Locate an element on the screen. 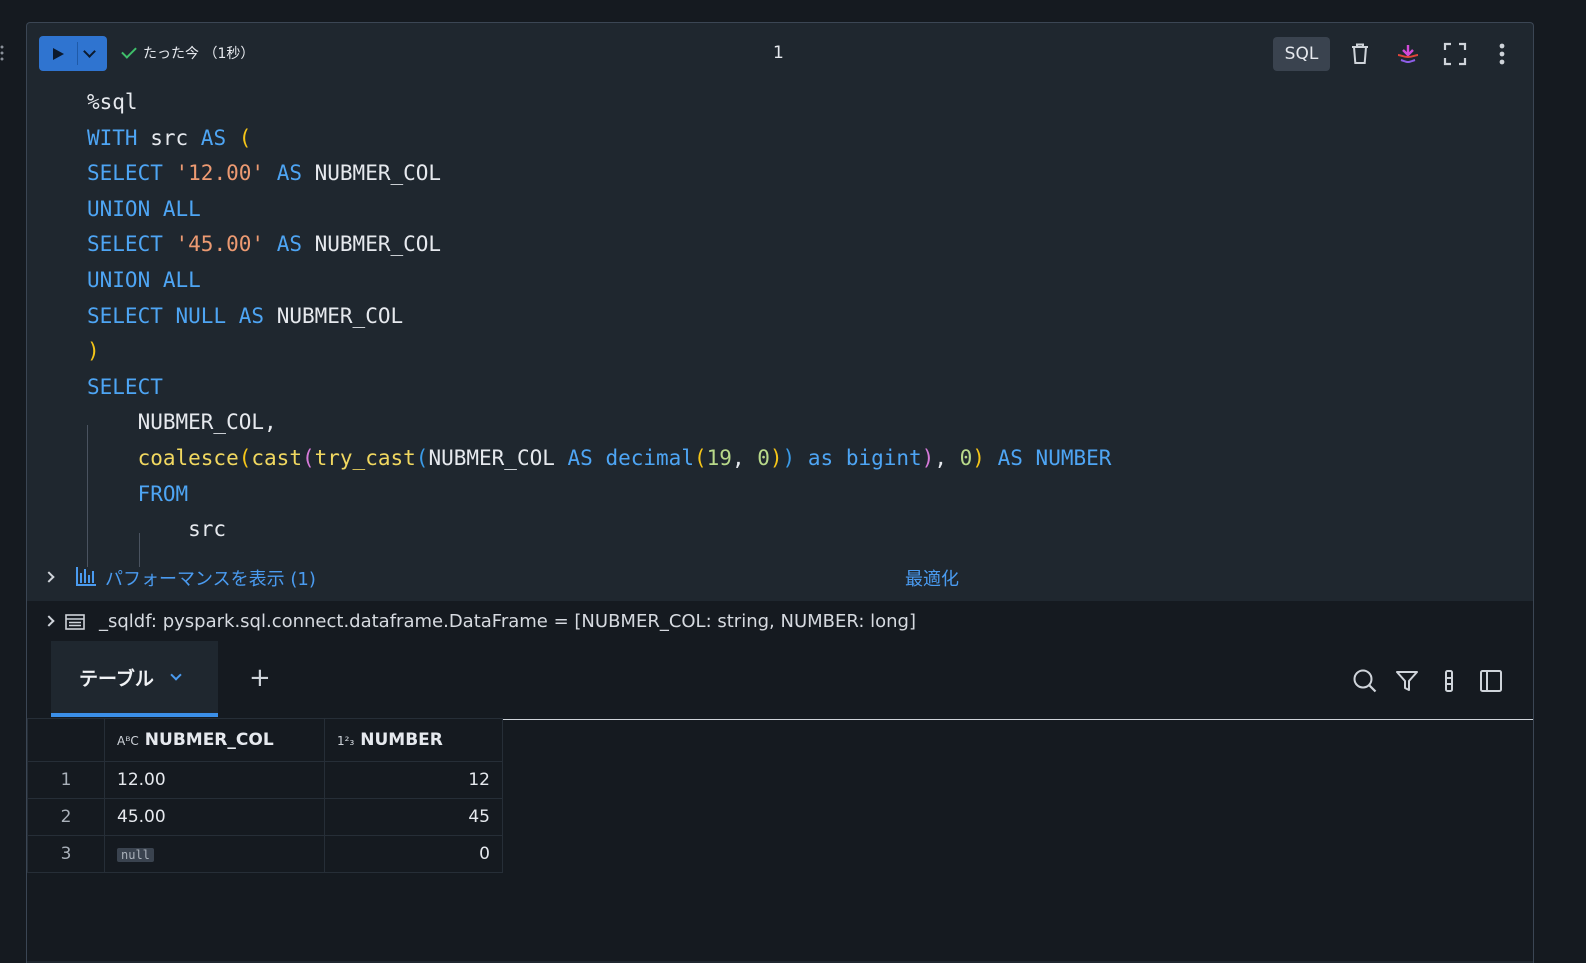 Image resolution: width=1586 pixels, height=963 pixels. check-icon is located at coordinates (129, 51).